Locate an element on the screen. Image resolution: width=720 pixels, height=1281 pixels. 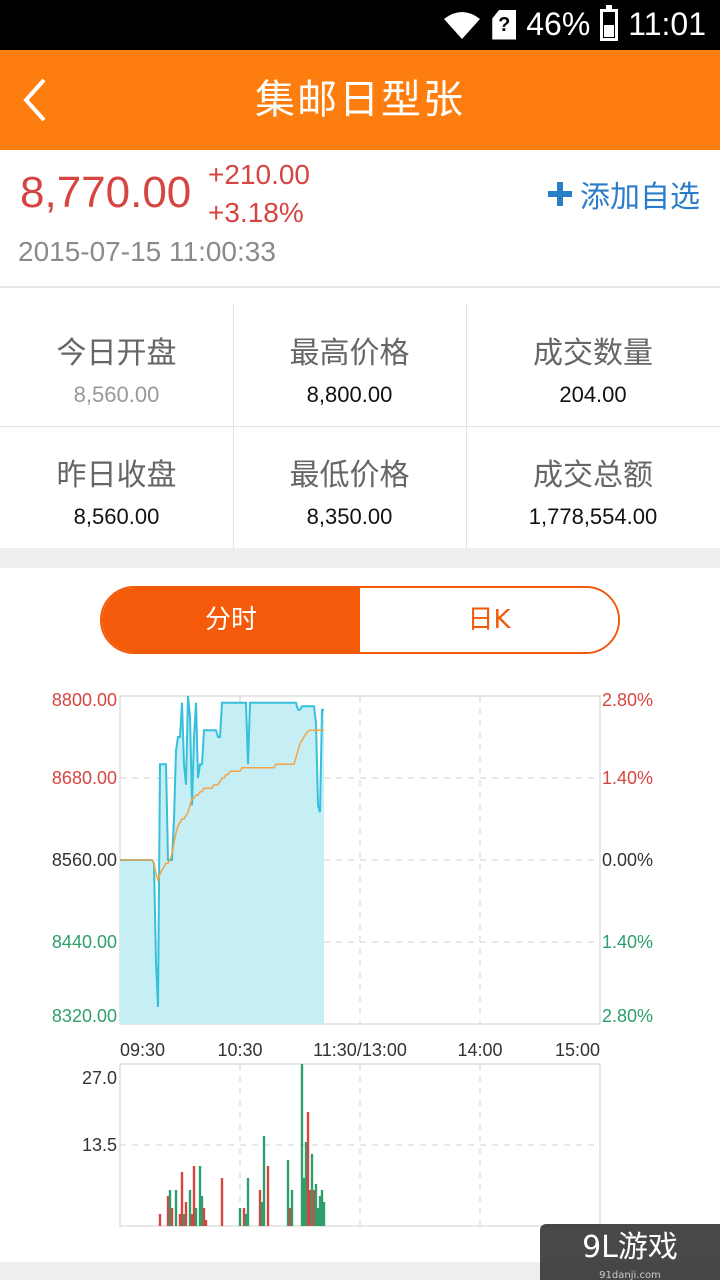
page-title: 集邮日型张 is located at coordinates (360, 100).